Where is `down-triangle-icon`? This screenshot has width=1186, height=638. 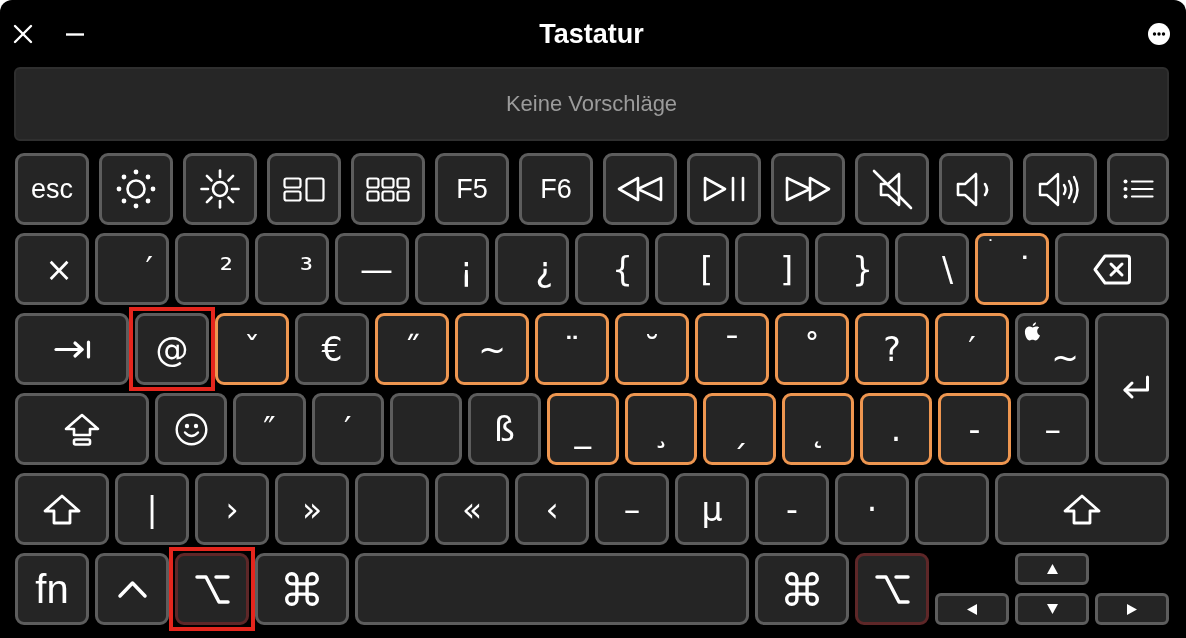 down-triangle-icon is located at coordinates (1052, 609).